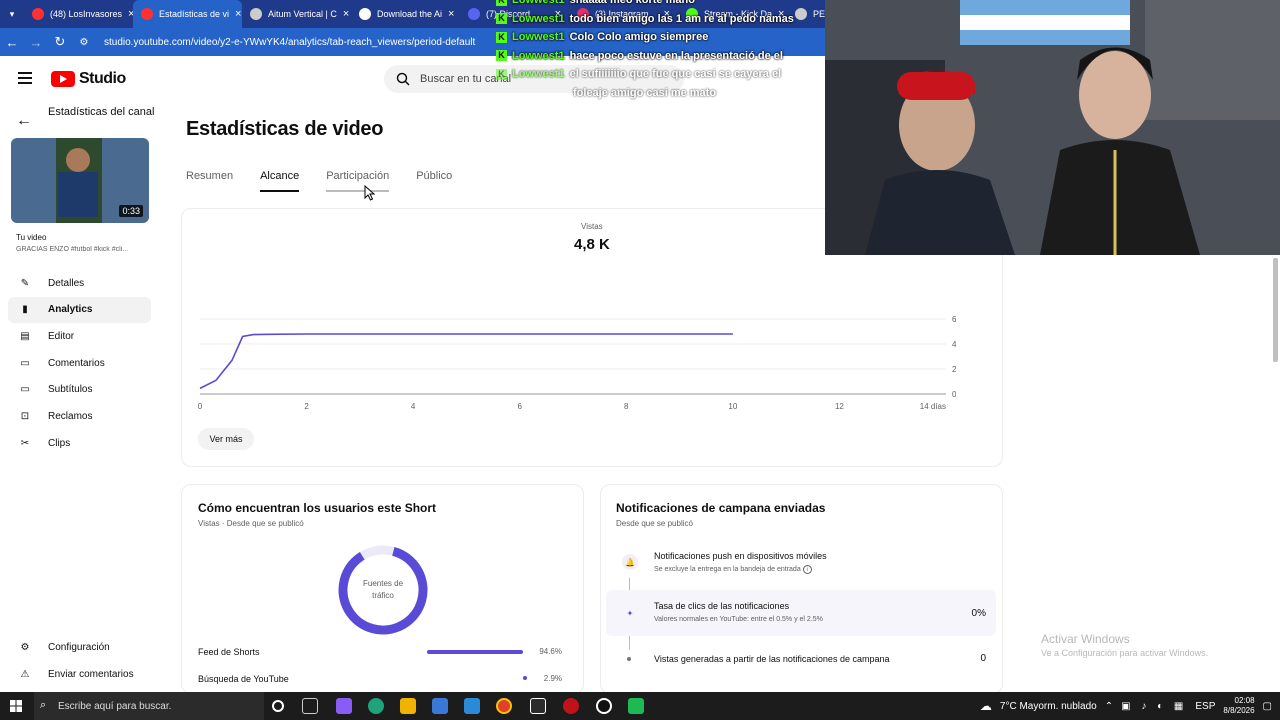 The image size is (1280, 720). What do you see at coordinates (807, 569) in the screenshot?
I see `info-icon: i` at bounding box center [807, 569].